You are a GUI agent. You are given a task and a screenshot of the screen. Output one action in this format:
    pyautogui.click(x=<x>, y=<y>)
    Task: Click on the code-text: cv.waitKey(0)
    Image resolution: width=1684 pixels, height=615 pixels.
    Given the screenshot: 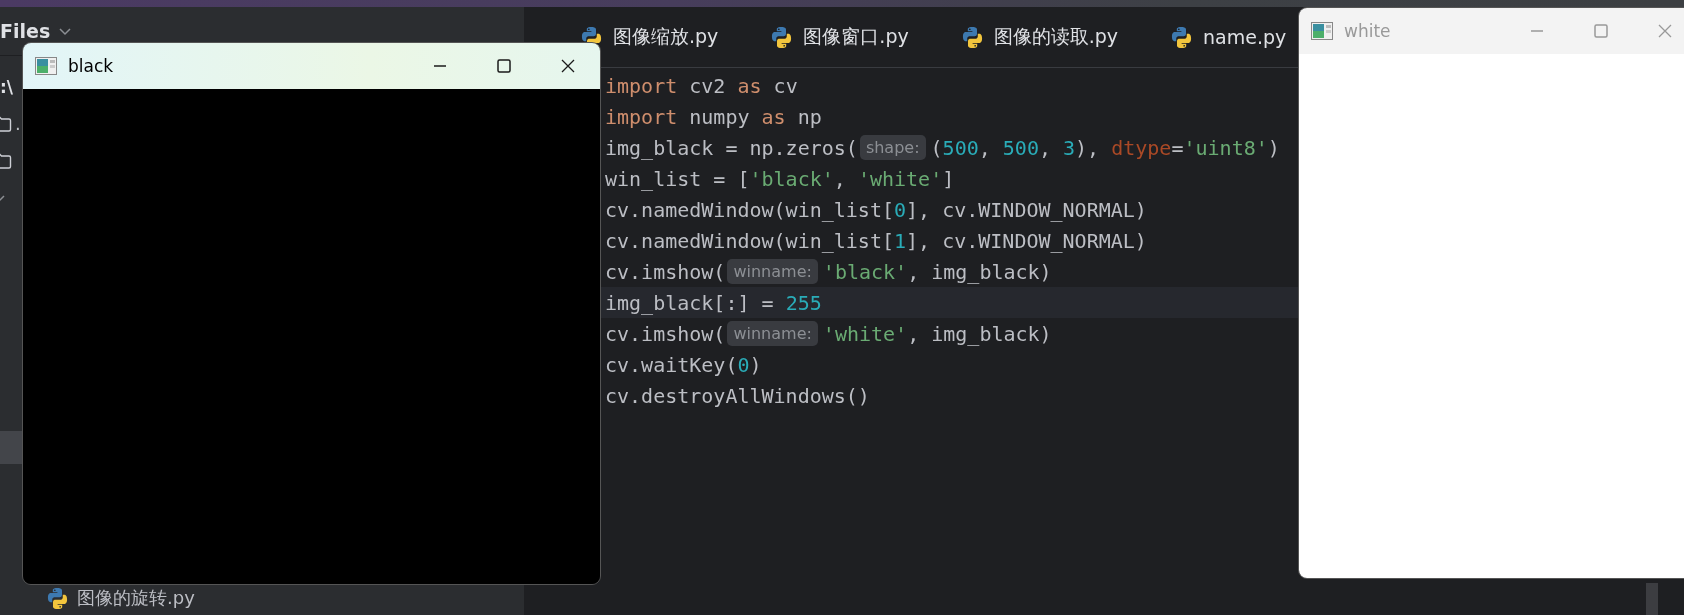 What is the action you would take?
    pyautogui.click(x=683, y=364)
    